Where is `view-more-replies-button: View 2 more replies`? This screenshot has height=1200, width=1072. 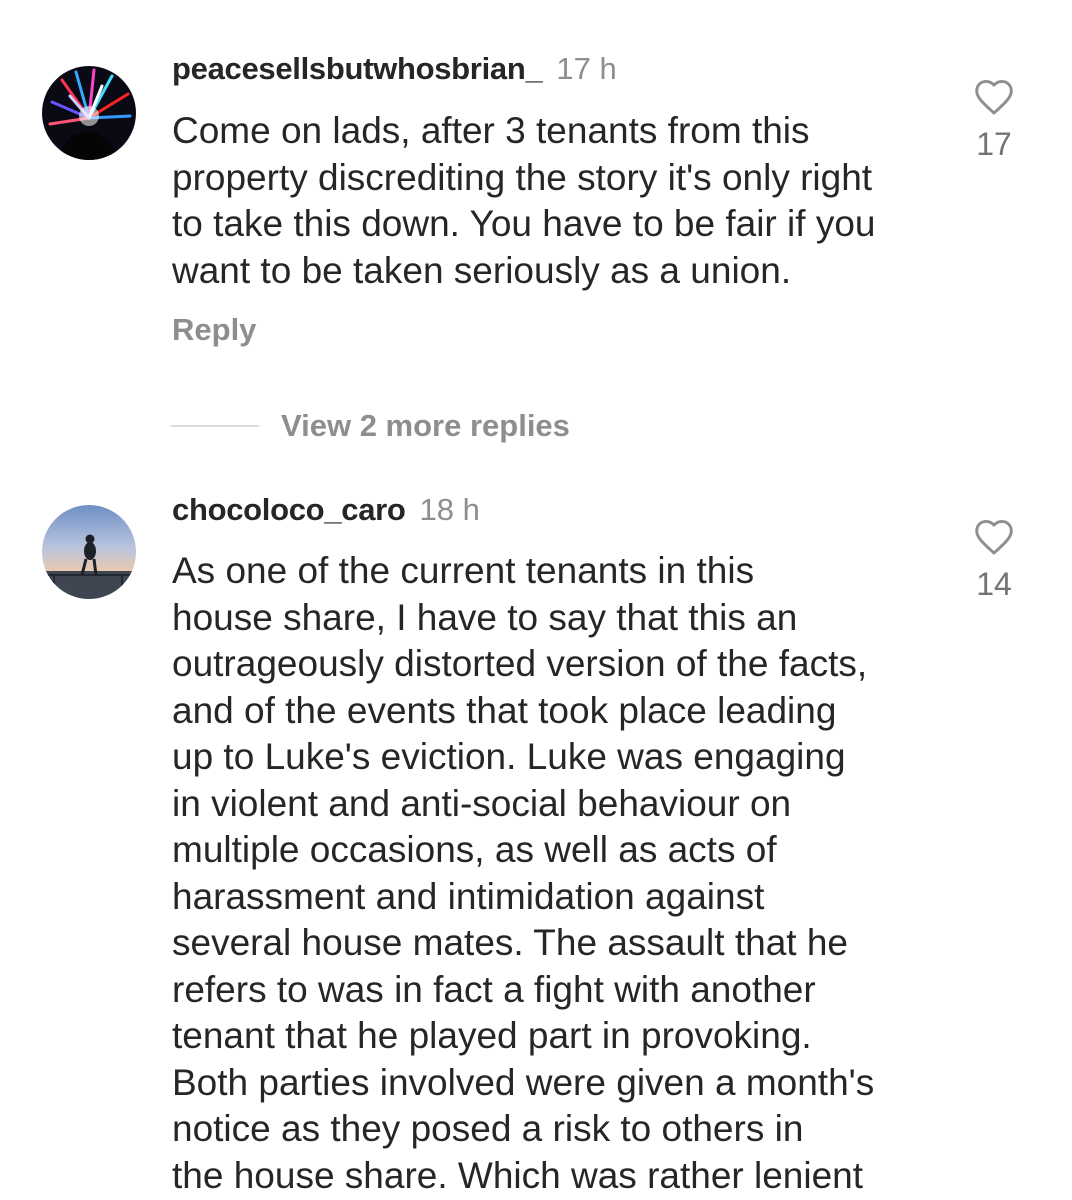 view-more-replies-button: View 2 more replies is located at coordinates (370, 426).